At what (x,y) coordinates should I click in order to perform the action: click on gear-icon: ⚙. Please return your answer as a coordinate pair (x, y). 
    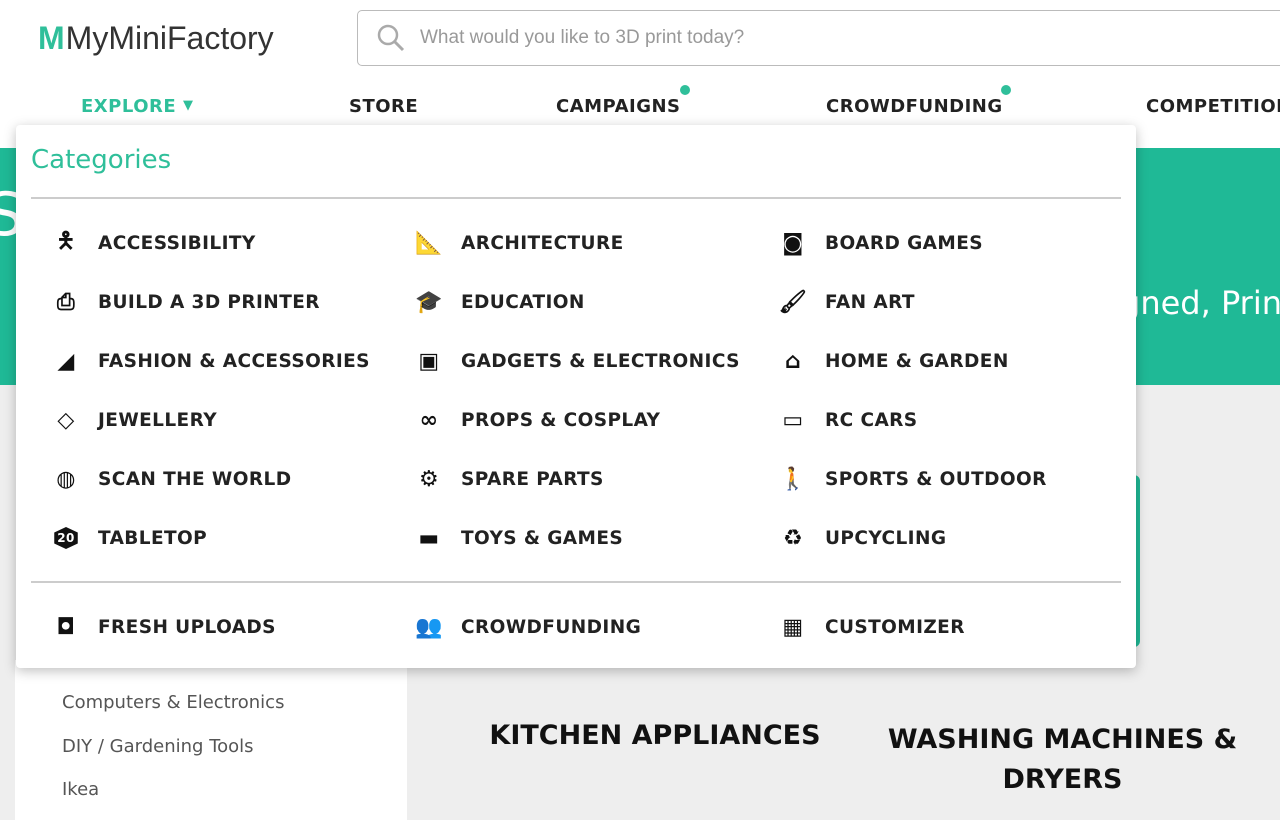
    Looking at the image, I should click on (429, 479).